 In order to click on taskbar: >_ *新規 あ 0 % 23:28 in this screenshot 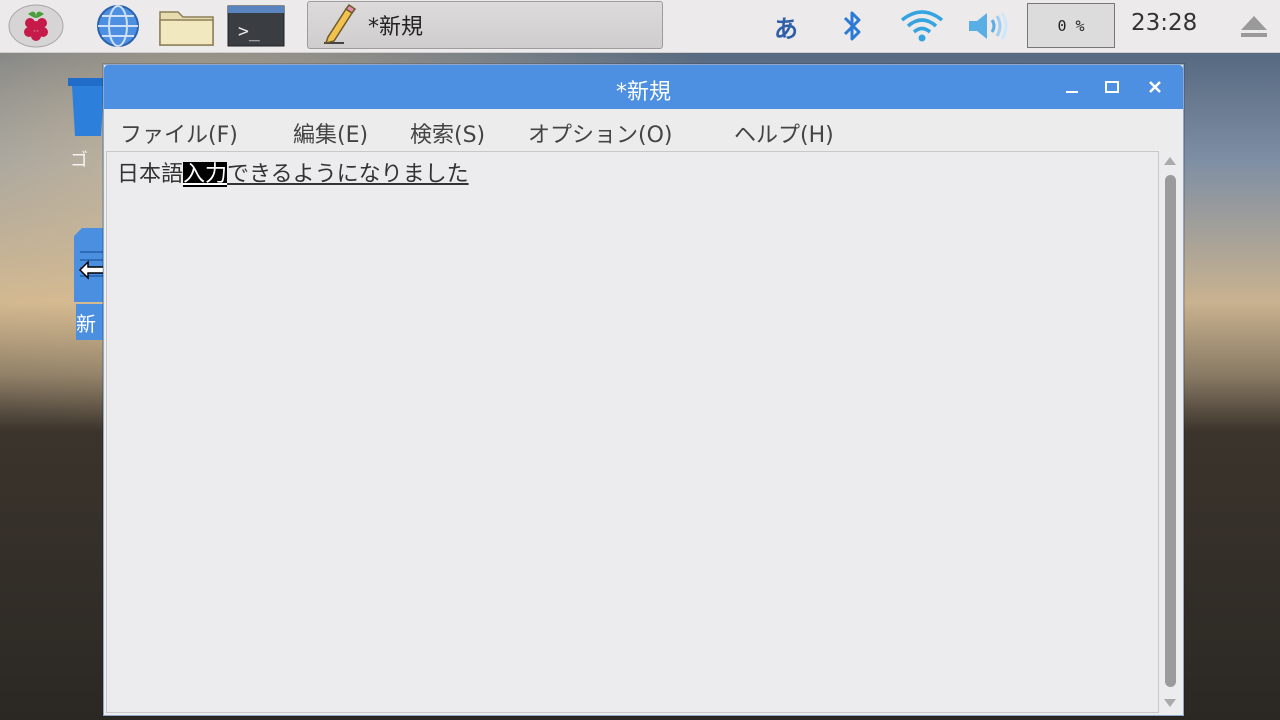, I will do `click(640, 26)`.